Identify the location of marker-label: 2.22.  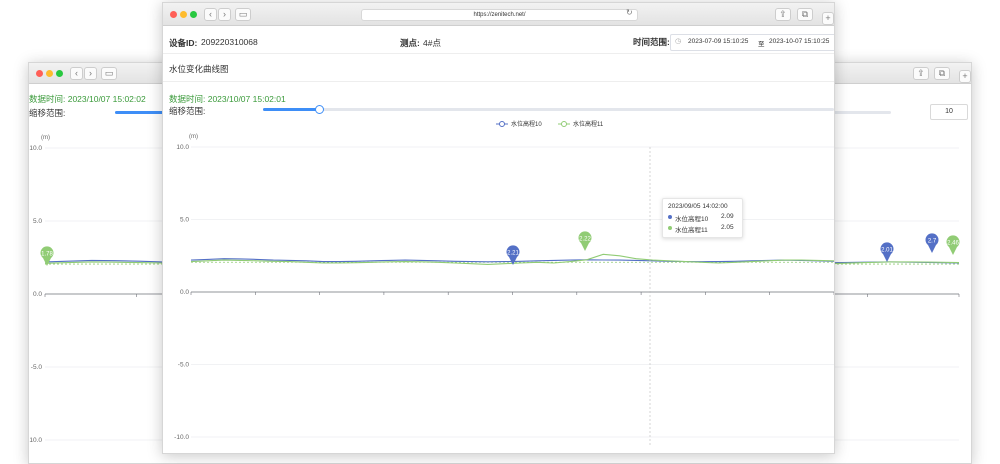
(585, 240).